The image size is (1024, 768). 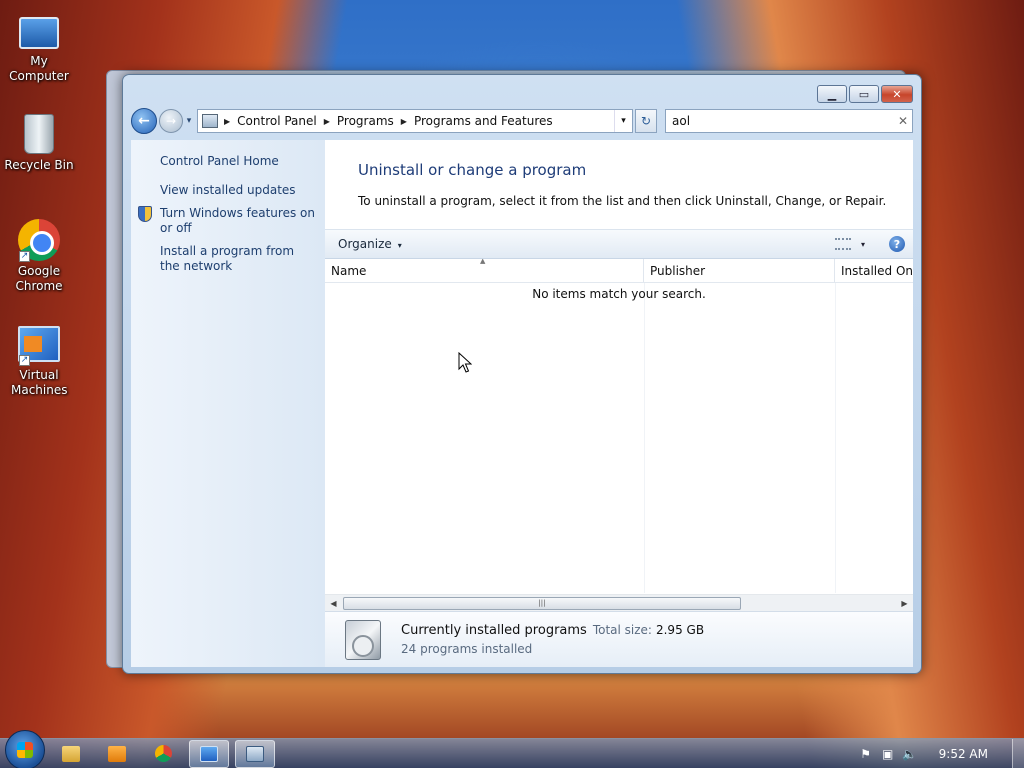 I want to click on desktop-icon-label: My Computer, so click(x=39, y=68).